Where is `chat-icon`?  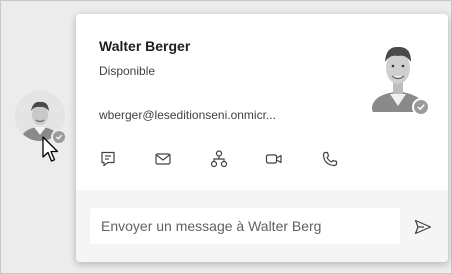
chat-icon is located at coordinates (108, 159).